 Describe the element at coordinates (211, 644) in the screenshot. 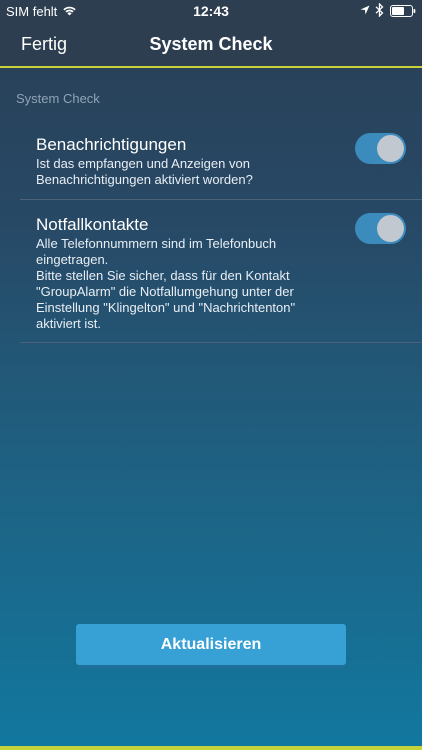

I see `refresh-button: Aktualisieren` at that location.